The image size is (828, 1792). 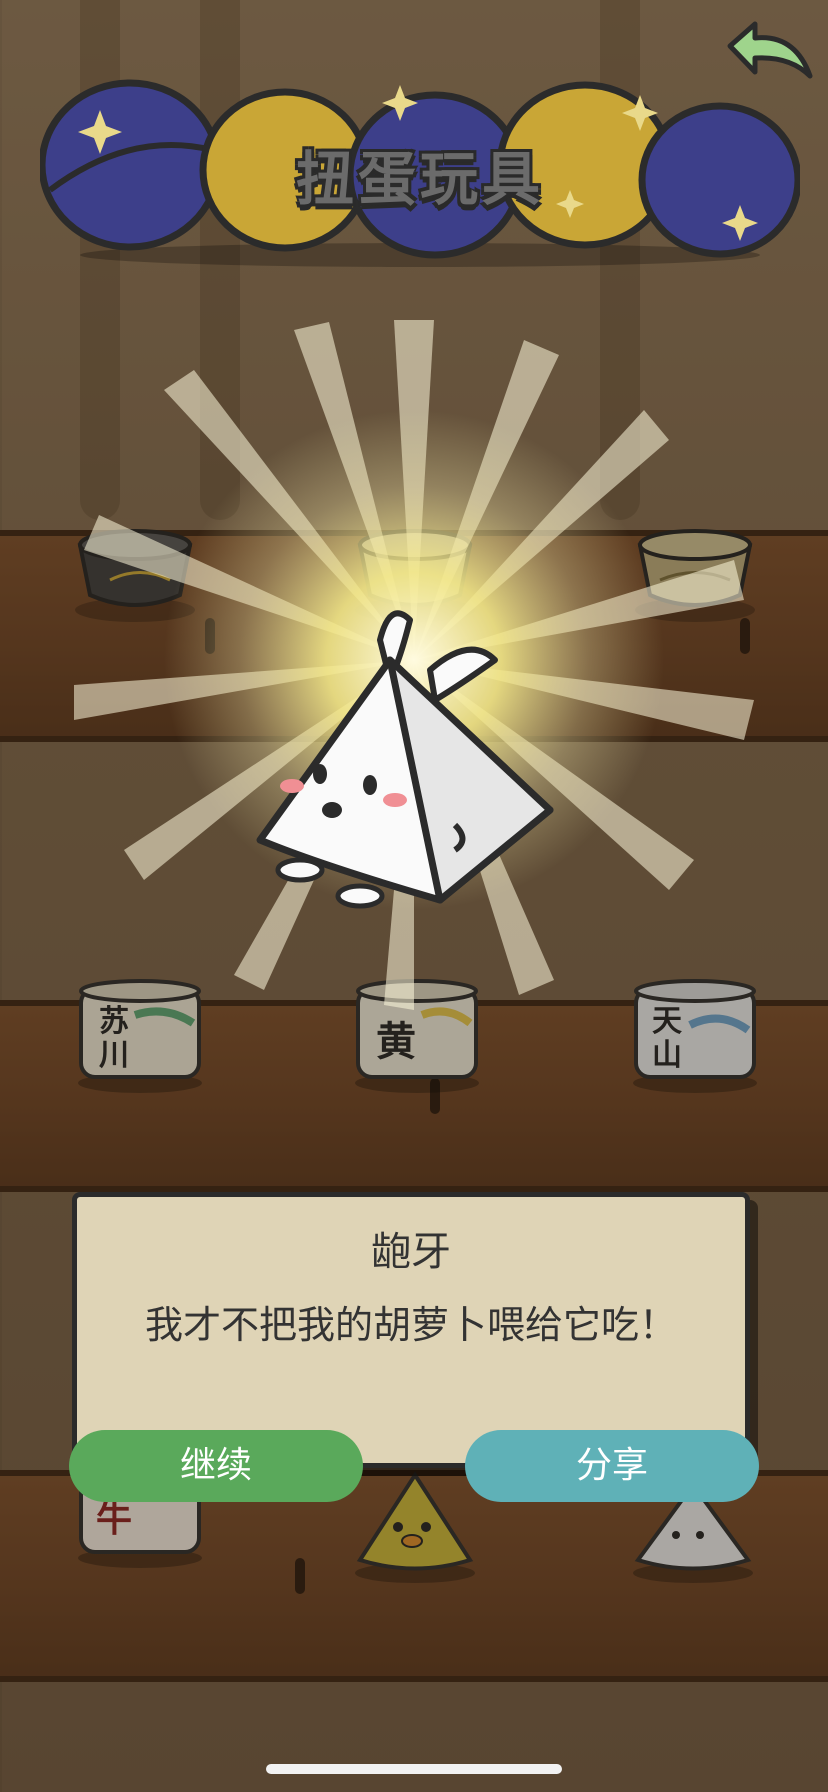 I want to click on toy-message: 我才不把我的胡萝卜喂给它吃！, so click(x=410, y=1325).